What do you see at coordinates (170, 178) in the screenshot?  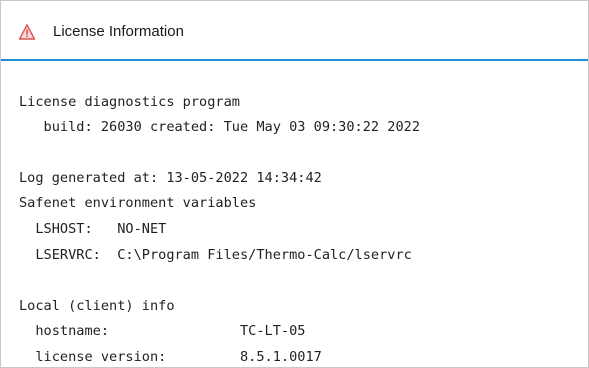 I see `log-line: Log generated at: 13-05-2022 14:34:42` at bounding box center [170, 178].